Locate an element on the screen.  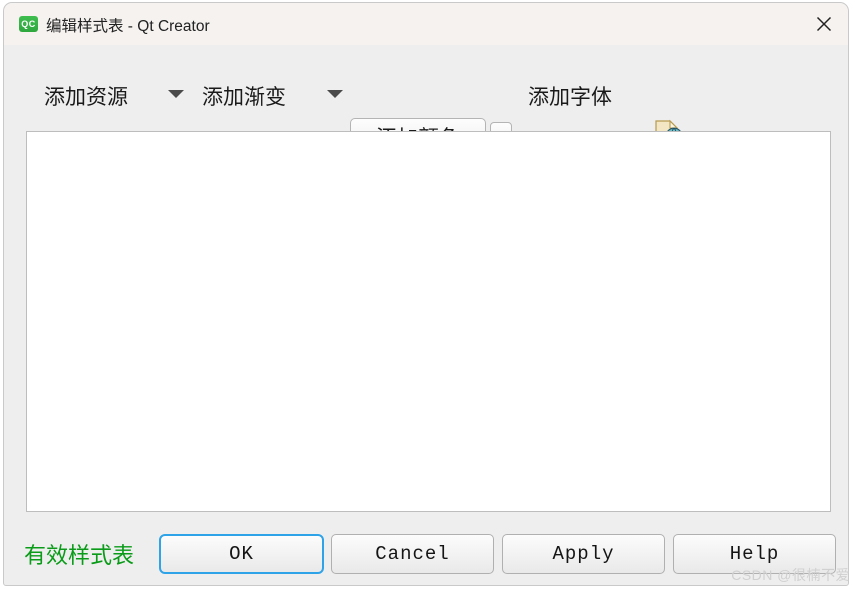
add-gradient-dropdown-icon is located at coordinates (335, 94).